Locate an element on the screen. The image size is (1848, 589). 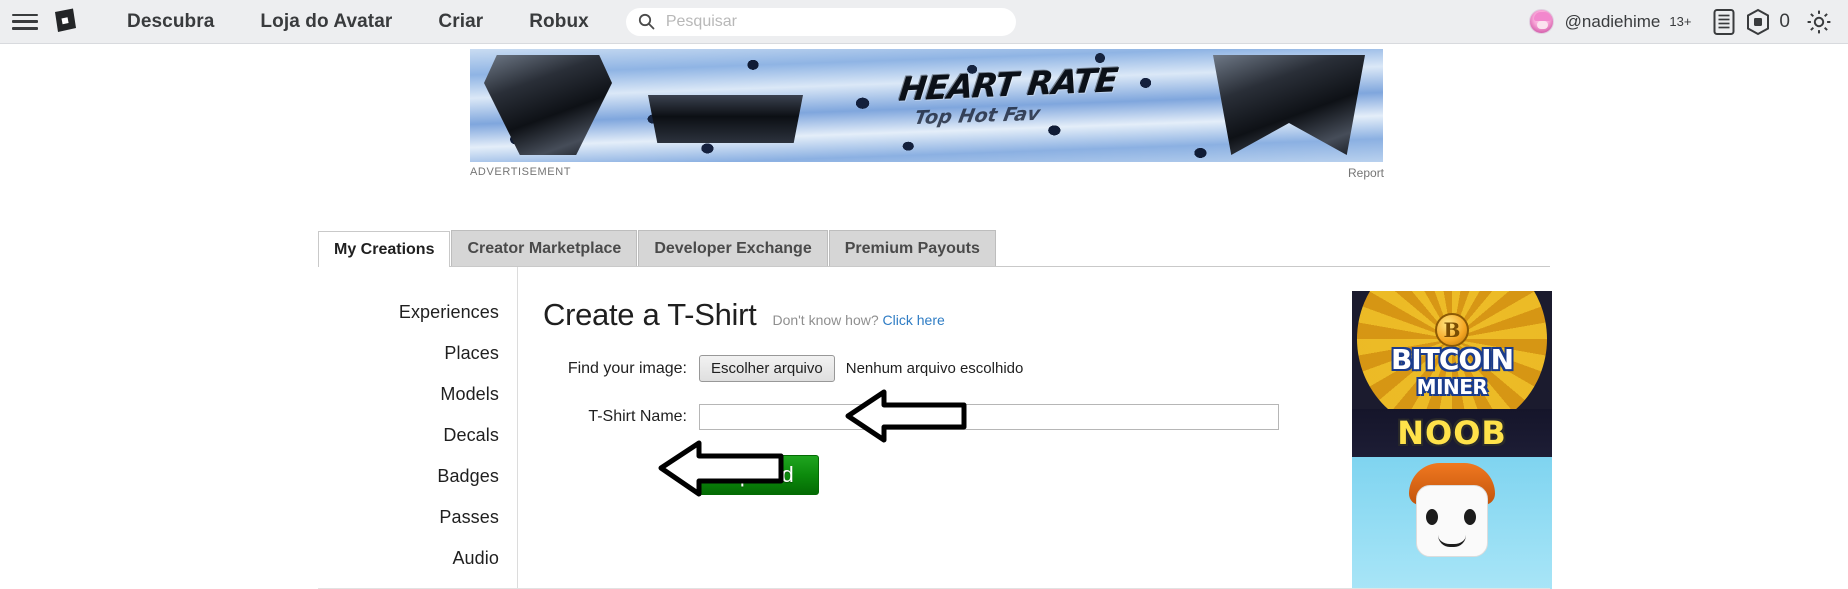
panel-hint: Don't know how? Click here is located at coordinates (858, 320).